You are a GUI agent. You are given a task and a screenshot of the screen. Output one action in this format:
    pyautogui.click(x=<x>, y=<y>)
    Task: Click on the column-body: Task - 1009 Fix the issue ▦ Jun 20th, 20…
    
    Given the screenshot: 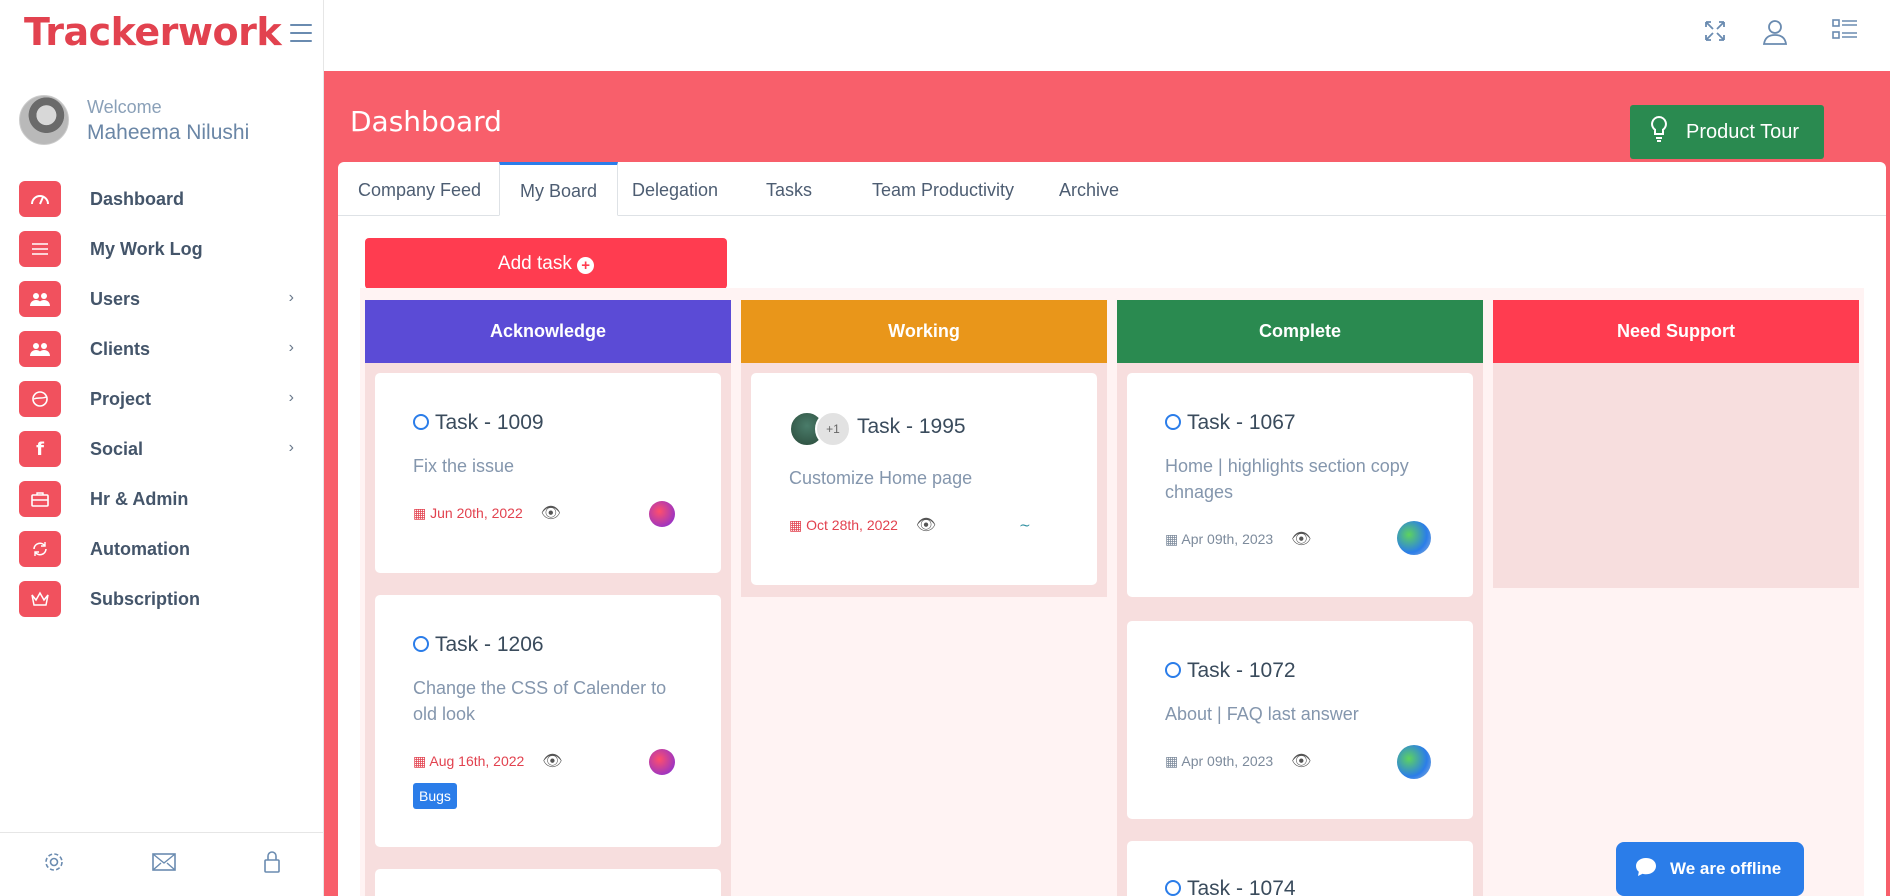 What is the action you would take?
    pyautogui.click(x=548, y=629)
    